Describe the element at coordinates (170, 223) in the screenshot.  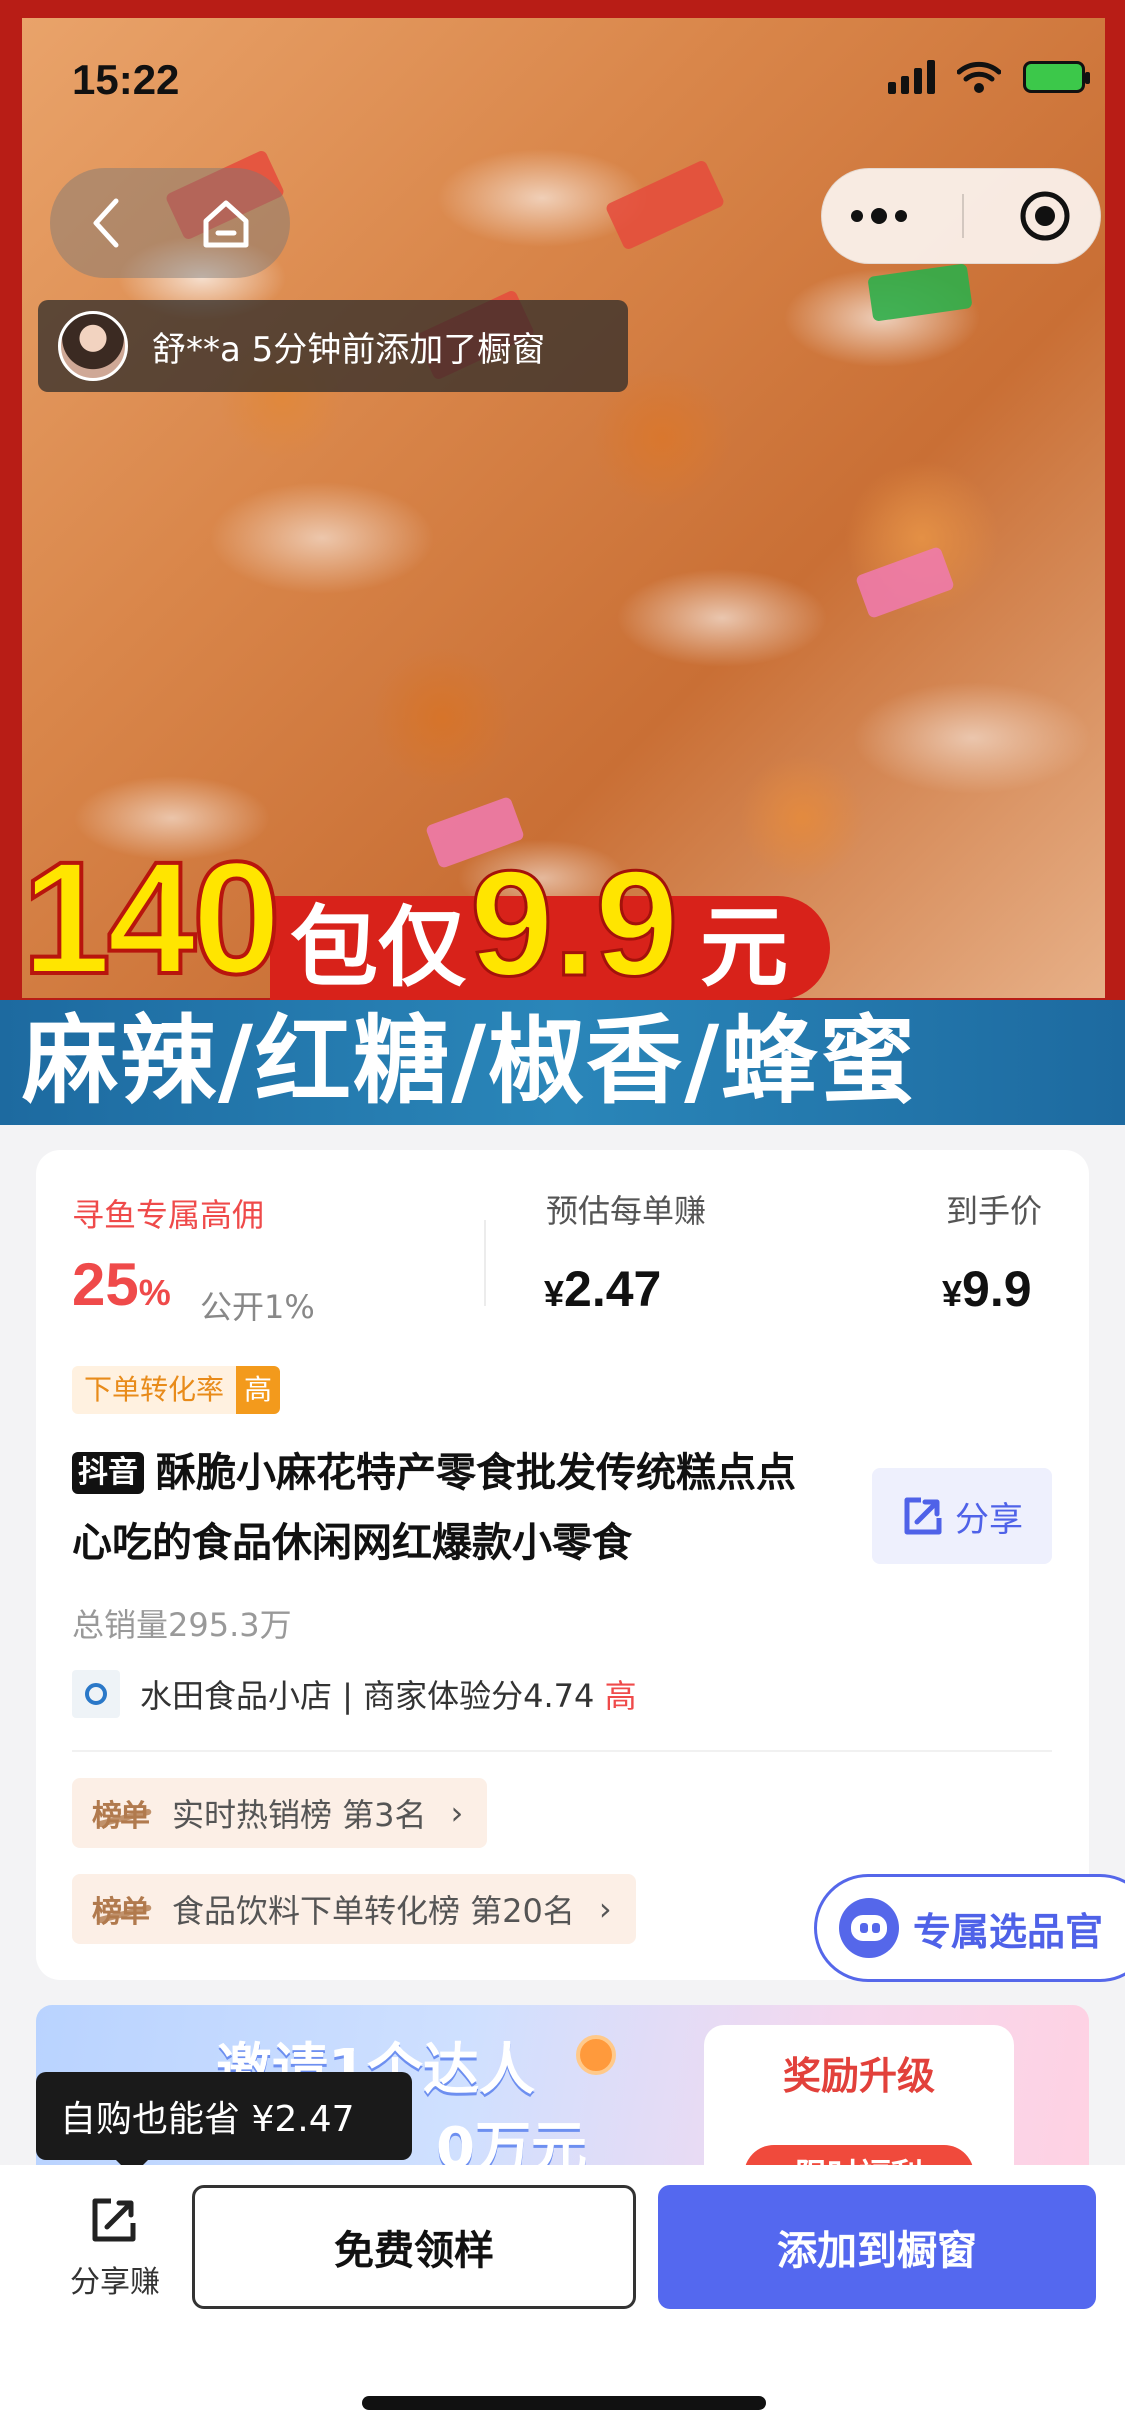
I see `nav-controls` at that location.